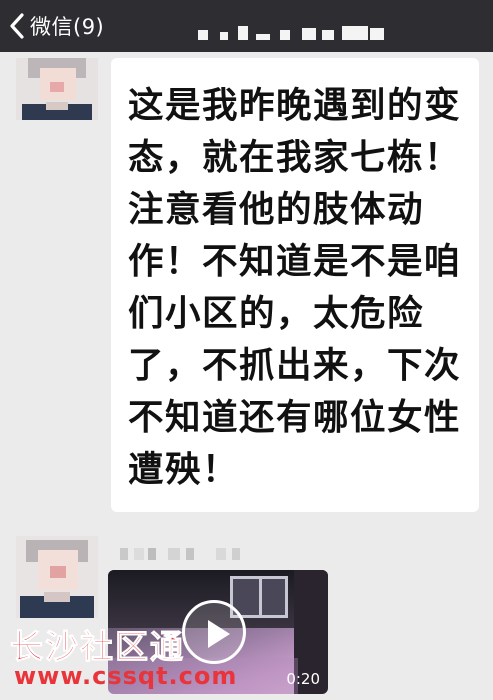 The height and width of the screenshot is (700, 493). I want to click on back-label: 微信(9), so click(67, 27).